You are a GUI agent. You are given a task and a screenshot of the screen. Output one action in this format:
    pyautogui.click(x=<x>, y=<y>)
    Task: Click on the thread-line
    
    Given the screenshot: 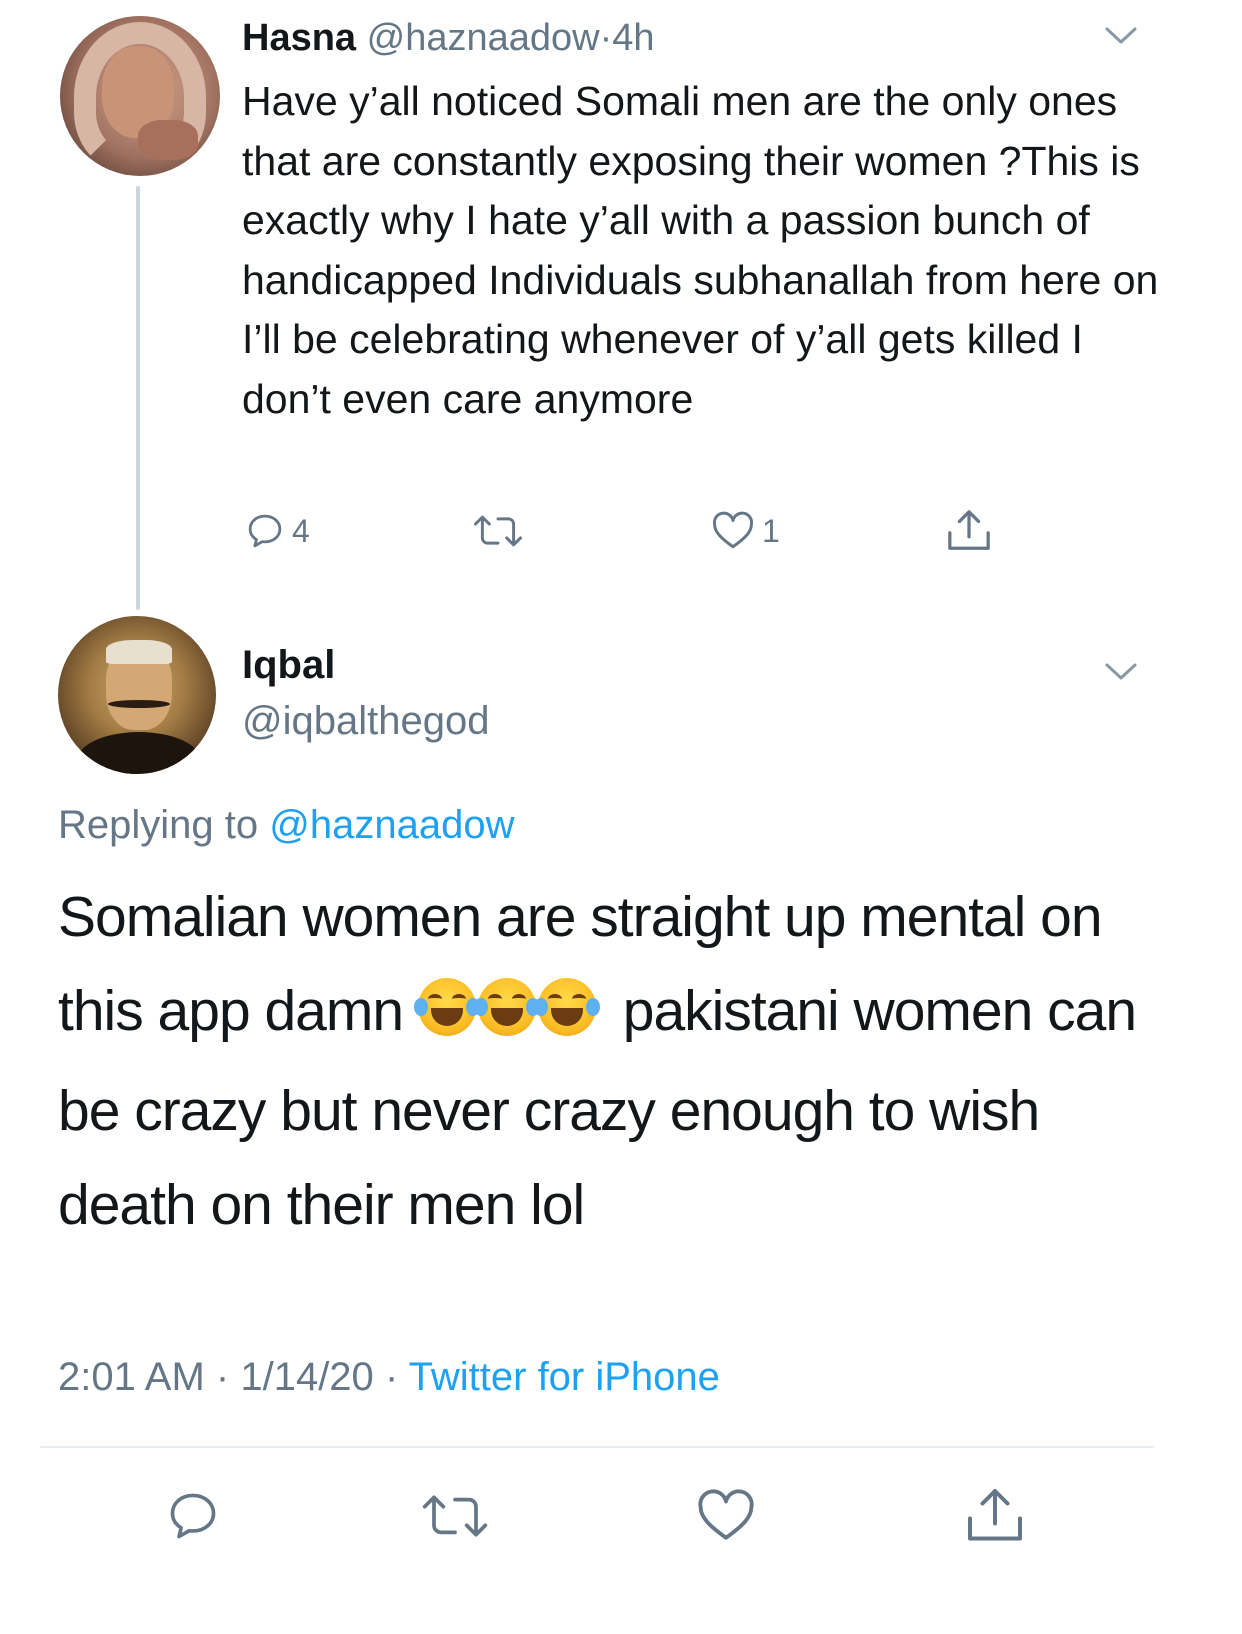 What is the action you would take?
    pyautogui.click(x=138, y=398)
    